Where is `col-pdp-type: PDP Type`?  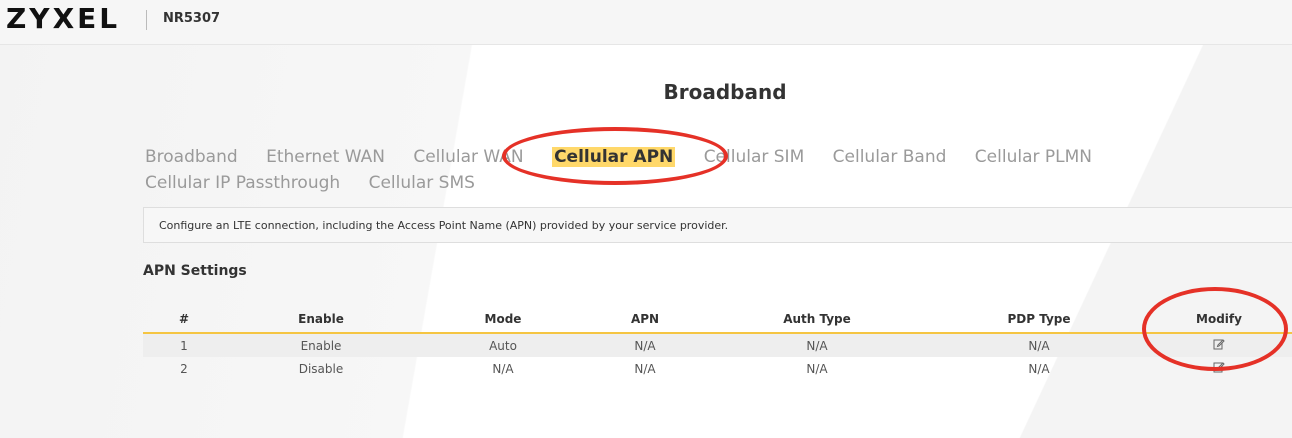 col-pdp-type: PDP Type is located at coordinates (1039, 320).